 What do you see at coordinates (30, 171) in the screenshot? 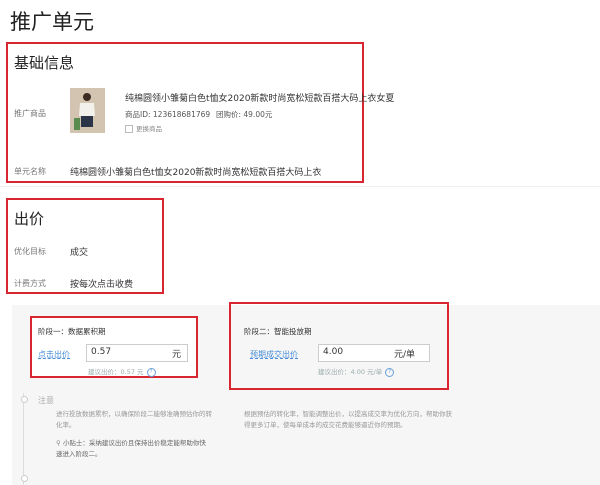
I see `unit-name-label: 单元名称` at bounding box center [30, 171].